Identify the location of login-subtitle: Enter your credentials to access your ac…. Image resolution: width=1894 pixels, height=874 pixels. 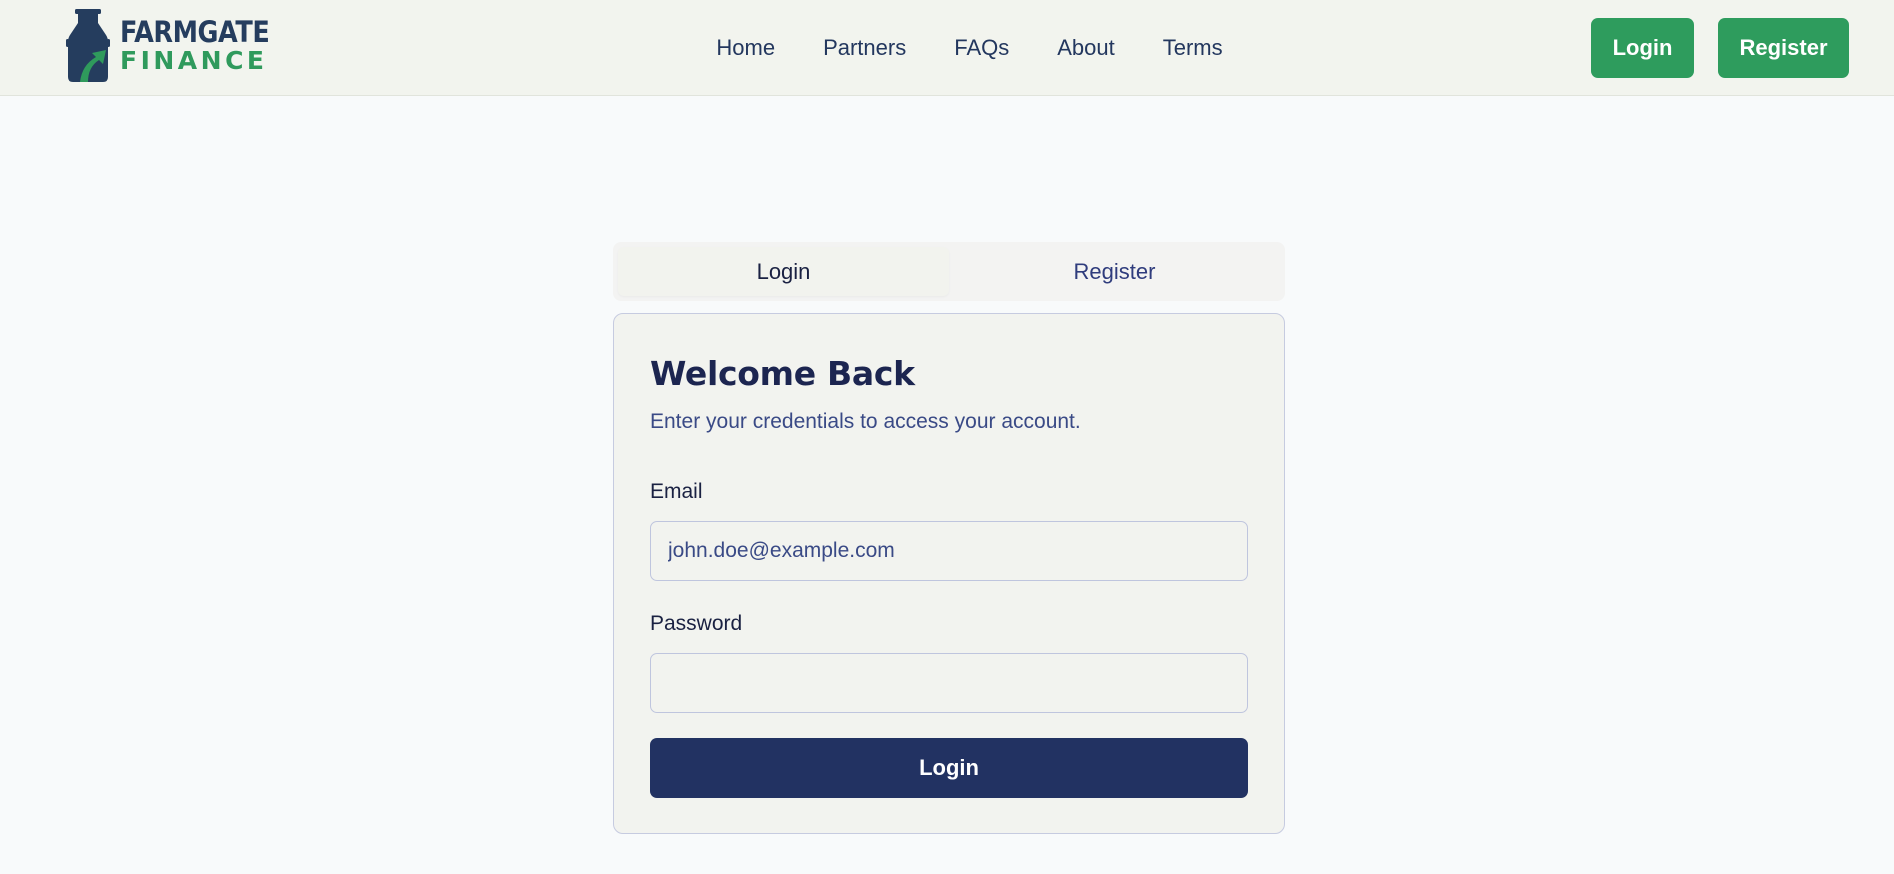
(865, 421).